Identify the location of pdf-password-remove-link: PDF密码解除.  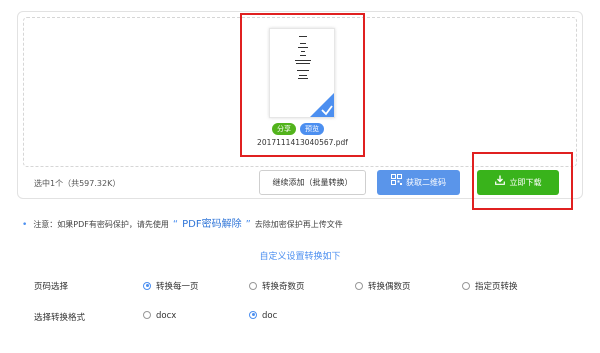
(211, 224).